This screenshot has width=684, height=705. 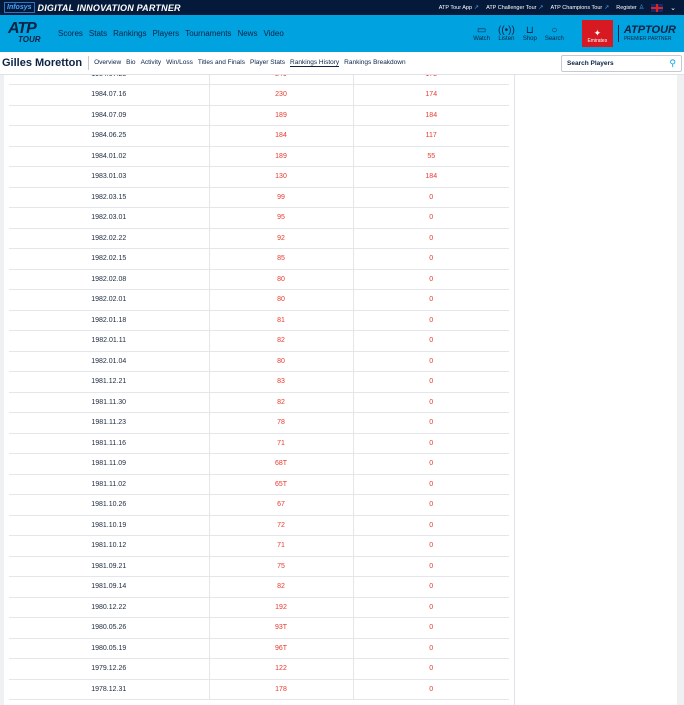 I want to click on rank-date: 1979.12.26, so click(x=109, y=669).